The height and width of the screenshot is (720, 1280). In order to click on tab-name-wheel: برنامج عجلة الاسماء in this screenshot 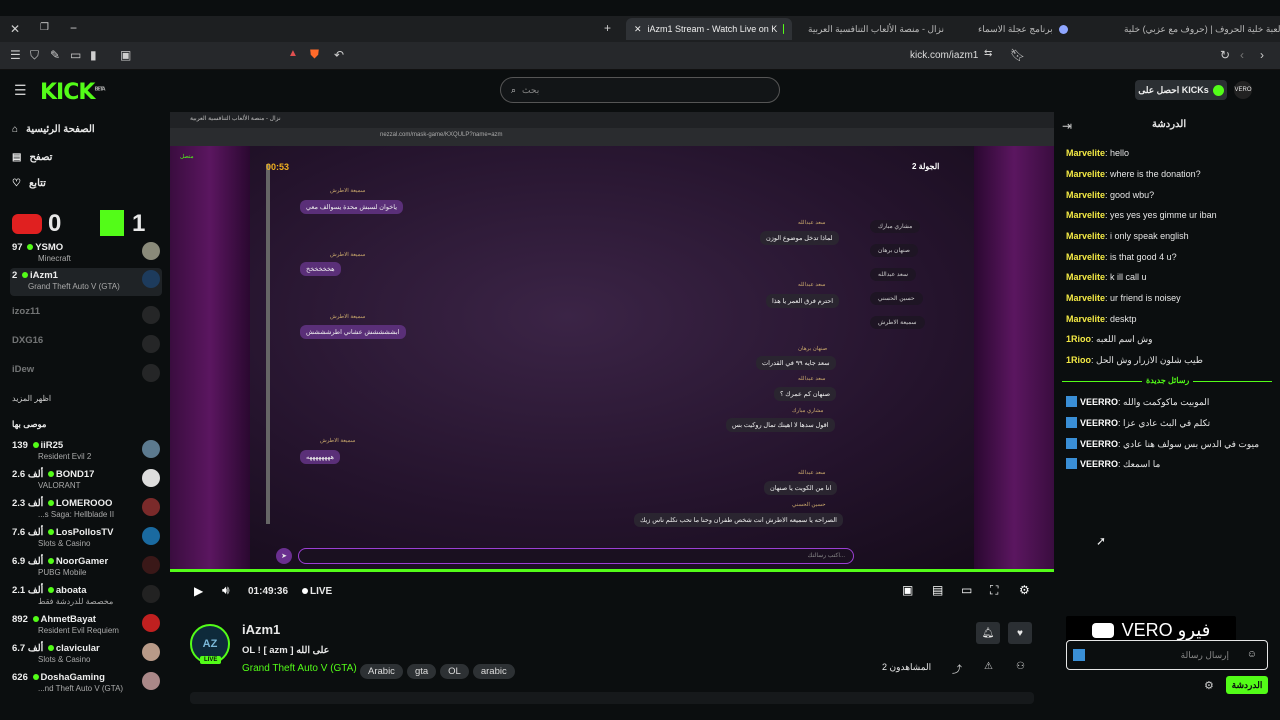, I will do `click(1040, 29)`.